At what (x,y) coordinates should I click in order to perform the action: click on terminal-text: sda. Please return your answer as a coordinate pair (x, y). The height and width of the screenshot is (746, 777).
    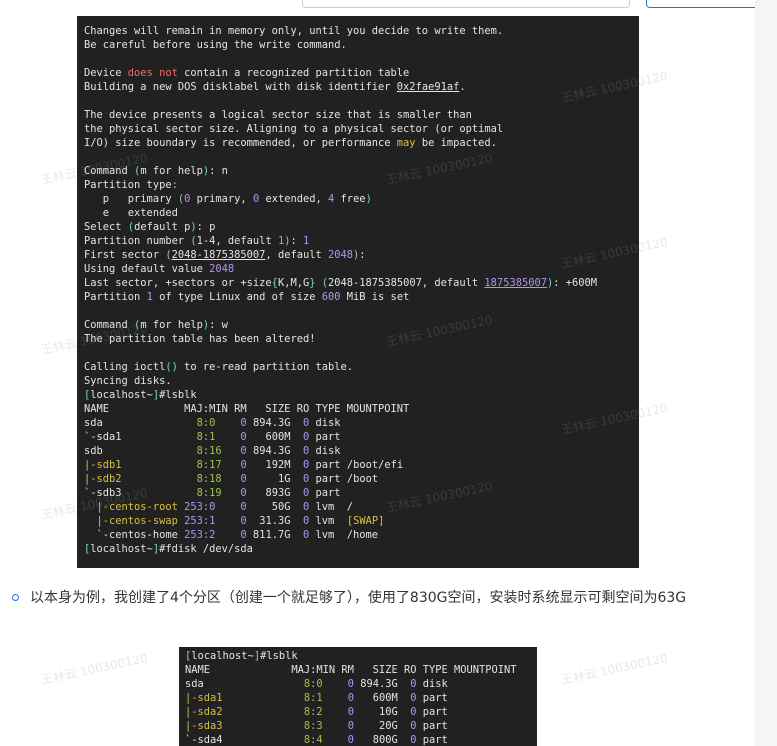
    Looking at the image, I should click on (244, 684).